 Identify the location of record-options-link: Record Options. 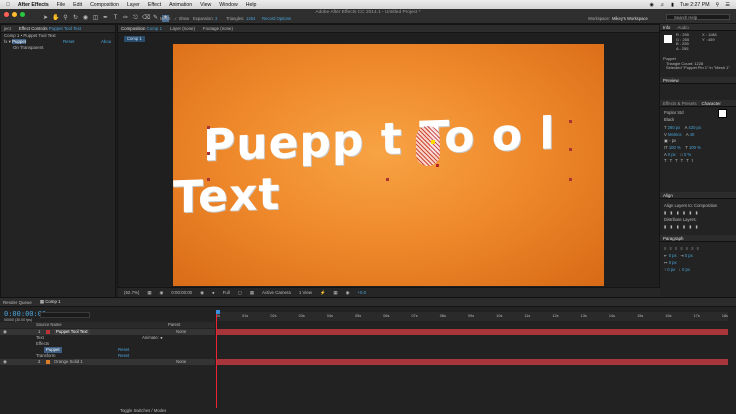
(276, 18).